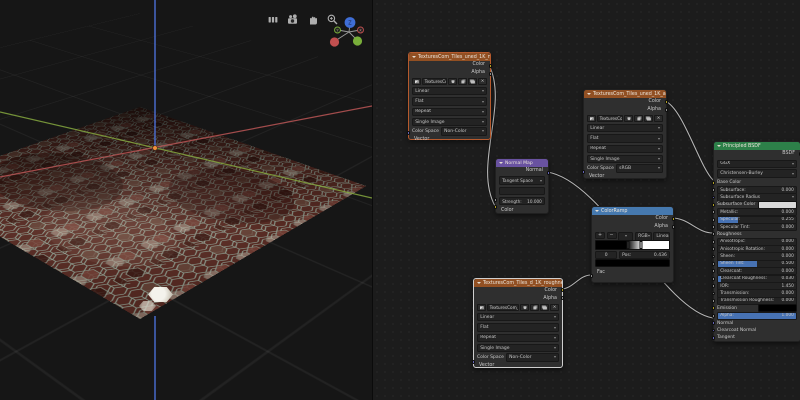  Describe the element at coordinates (522, 201) in the screenshot. I see `strength-slider: Strength: 10.000` at that location.